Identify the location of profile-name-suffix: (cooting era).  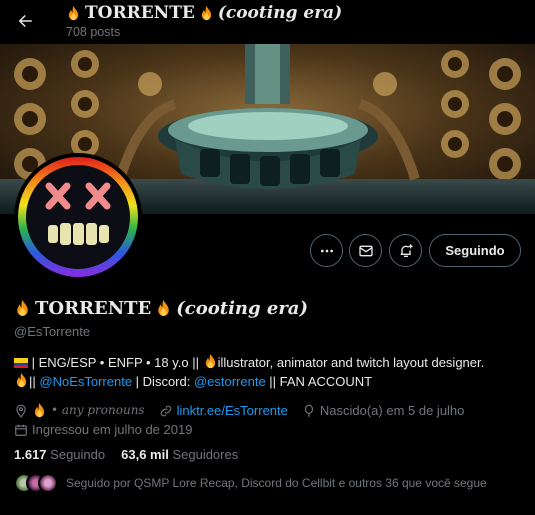
(242, 308).